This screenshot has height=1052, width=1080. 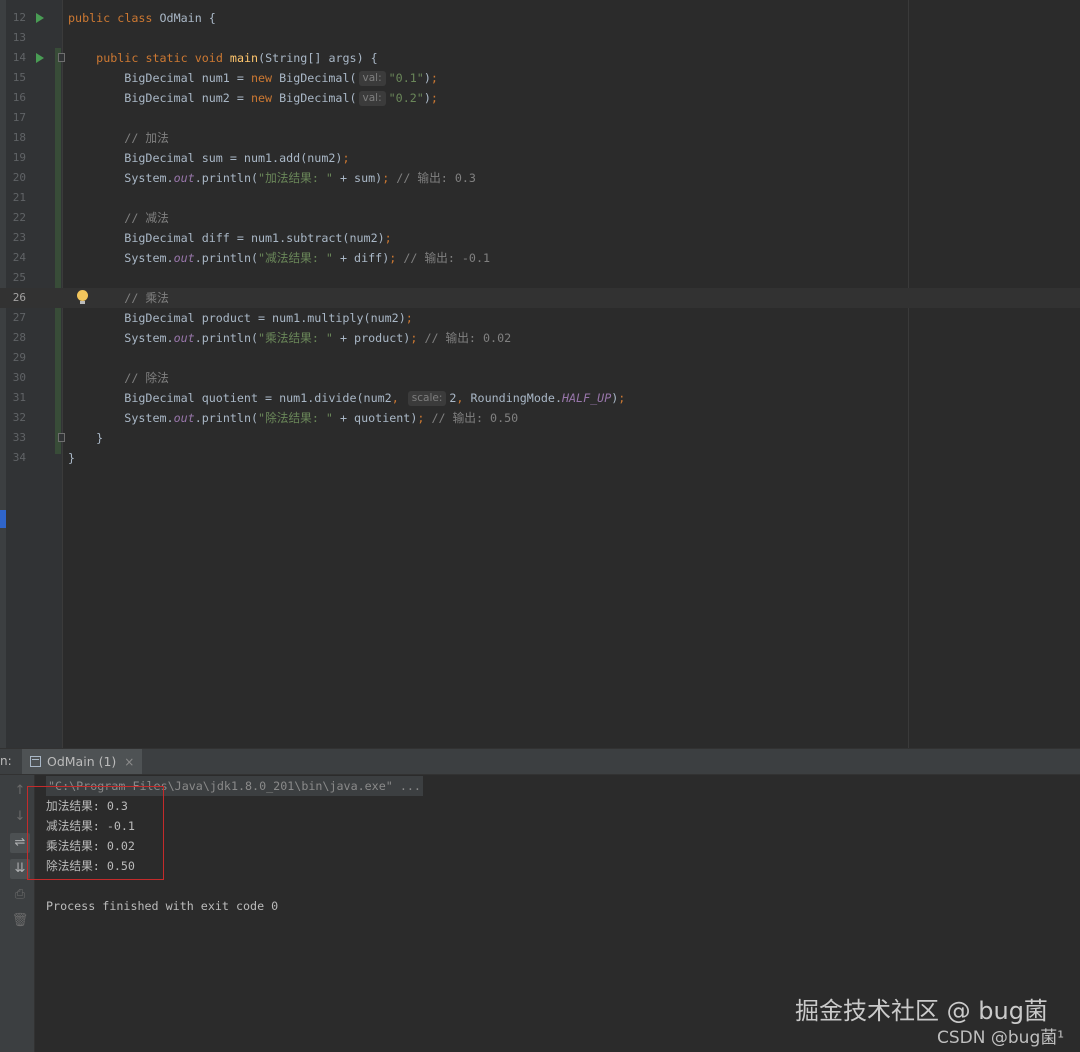 I want to click on code-line: 25, so click(x=540, y=278).